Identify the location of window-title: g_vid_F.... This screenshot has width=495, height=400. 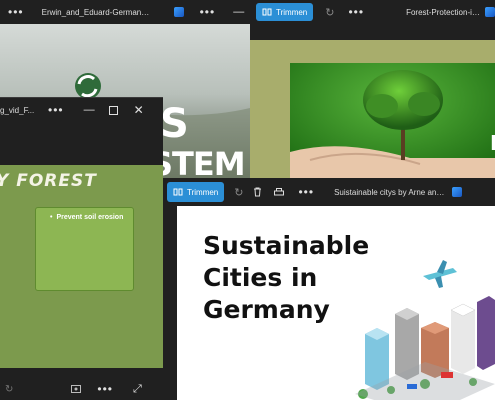
(17, 110).